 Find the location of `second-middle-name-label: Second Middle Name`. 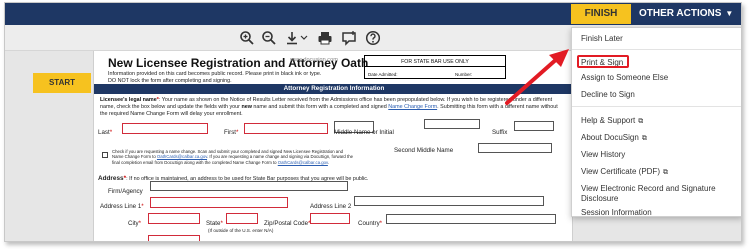

second-middle-name-label: Second Middle Name is located at coordinates (424, 150).